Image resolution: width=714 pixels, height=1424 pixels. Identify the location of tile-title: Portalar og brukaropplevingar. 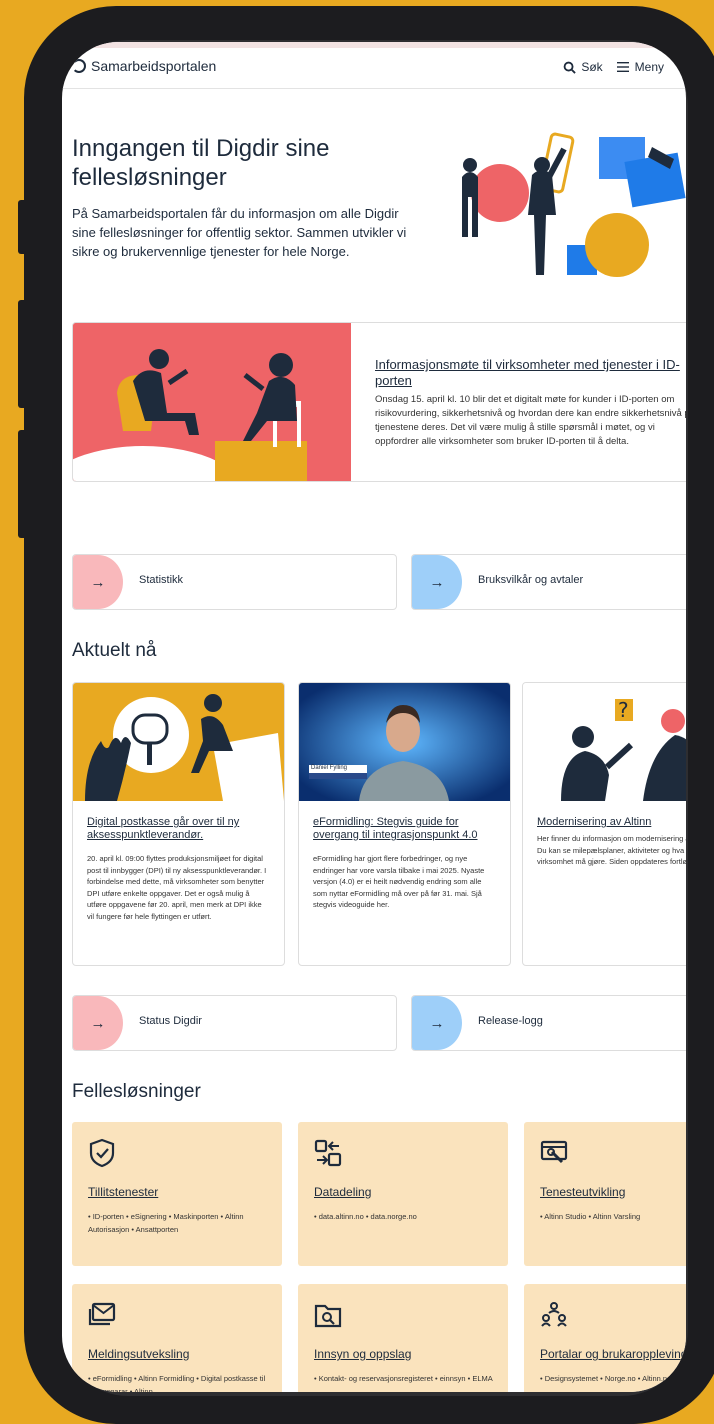
(613, 1354).